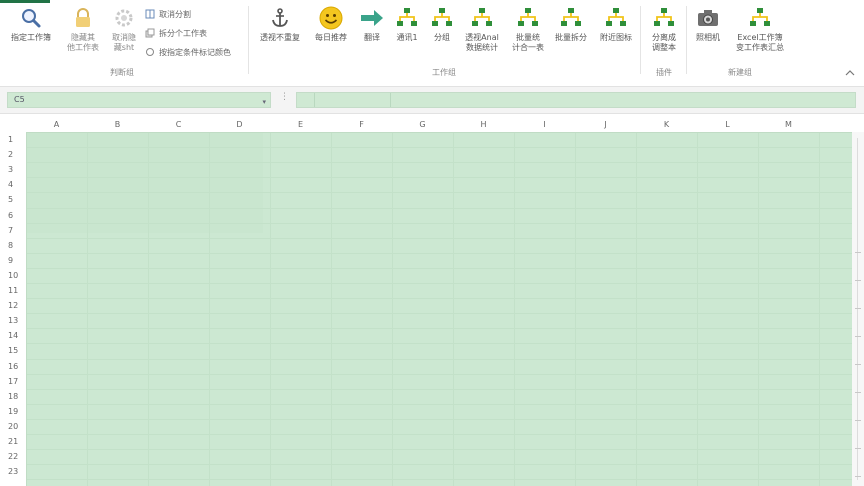 The width and height of the screenshot is (864, 486). What do you see at coordinates (12, 335) in the screenshot?
I see `row-header-14: 14` at bounding box center [12, 335].